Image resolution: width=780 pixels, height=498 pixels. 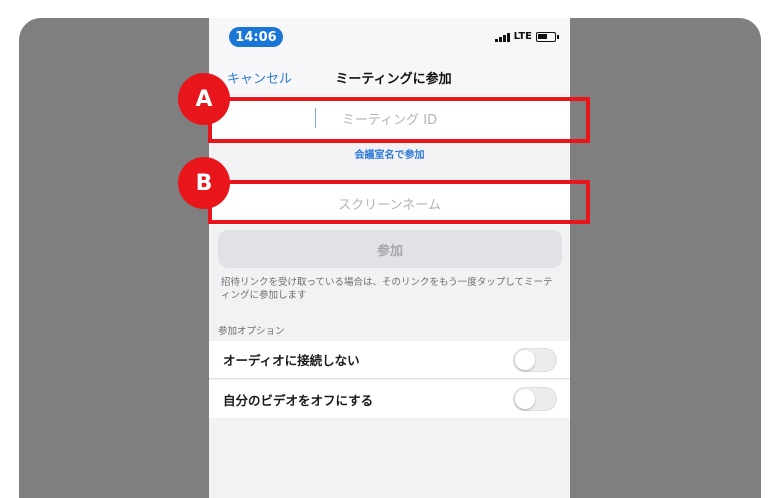 I want to click on nav-bar: キャンセル ミーティングに参加, so click(x=389, y=76).